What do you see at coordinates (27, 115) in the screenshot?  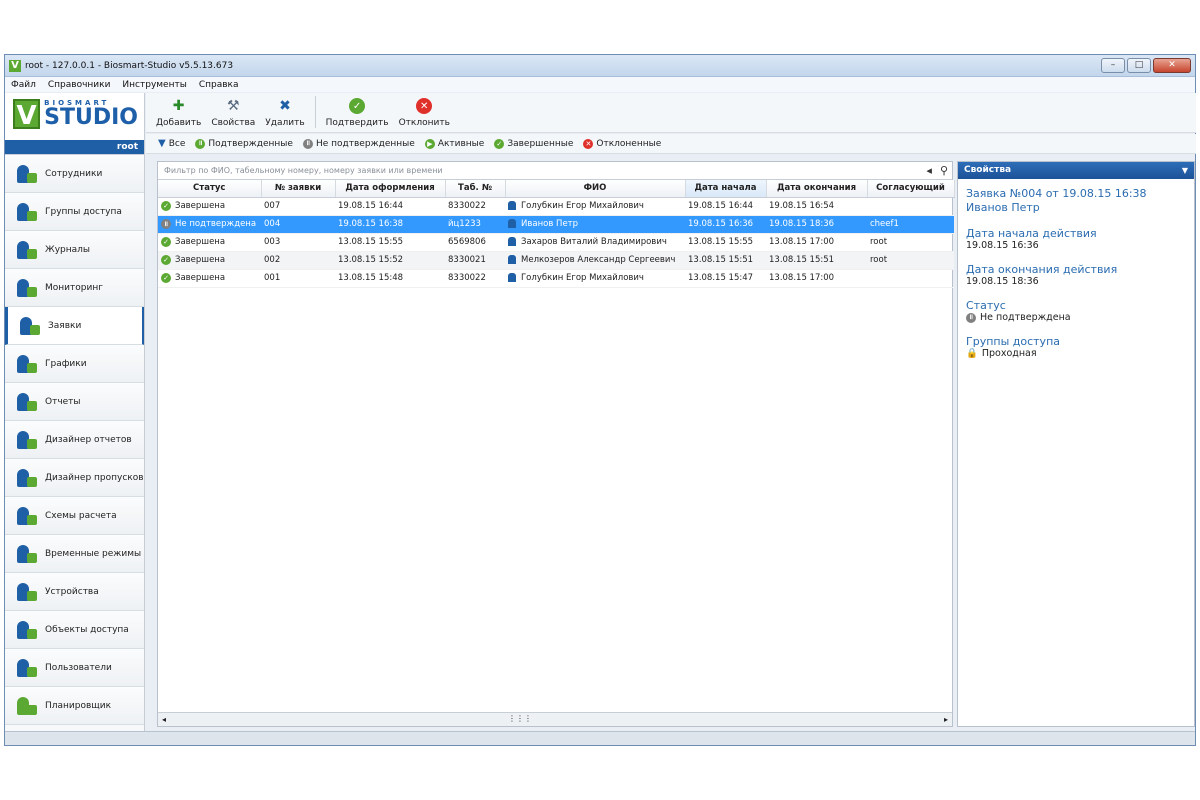 I see `biosmart-logo-icon: V` at bounding box center [27, 115].